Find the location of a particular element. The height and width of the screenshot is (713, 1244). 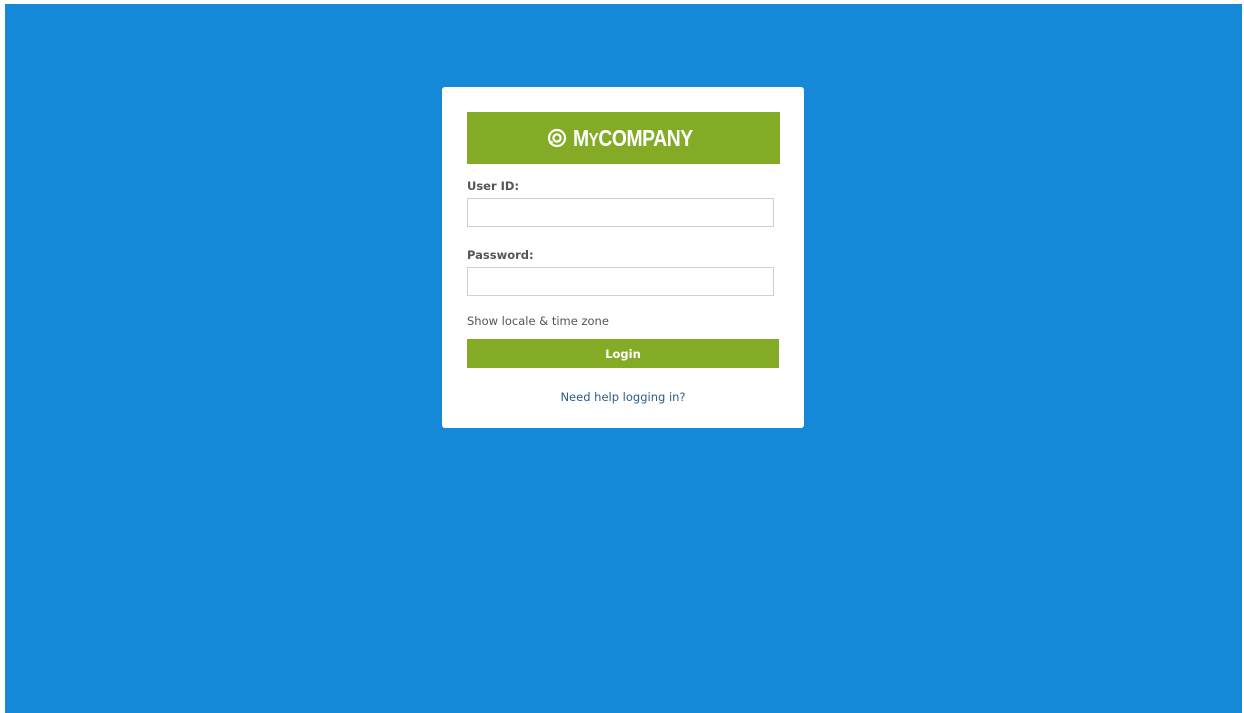

password-label: Password: is located at coordinates (500, 255).